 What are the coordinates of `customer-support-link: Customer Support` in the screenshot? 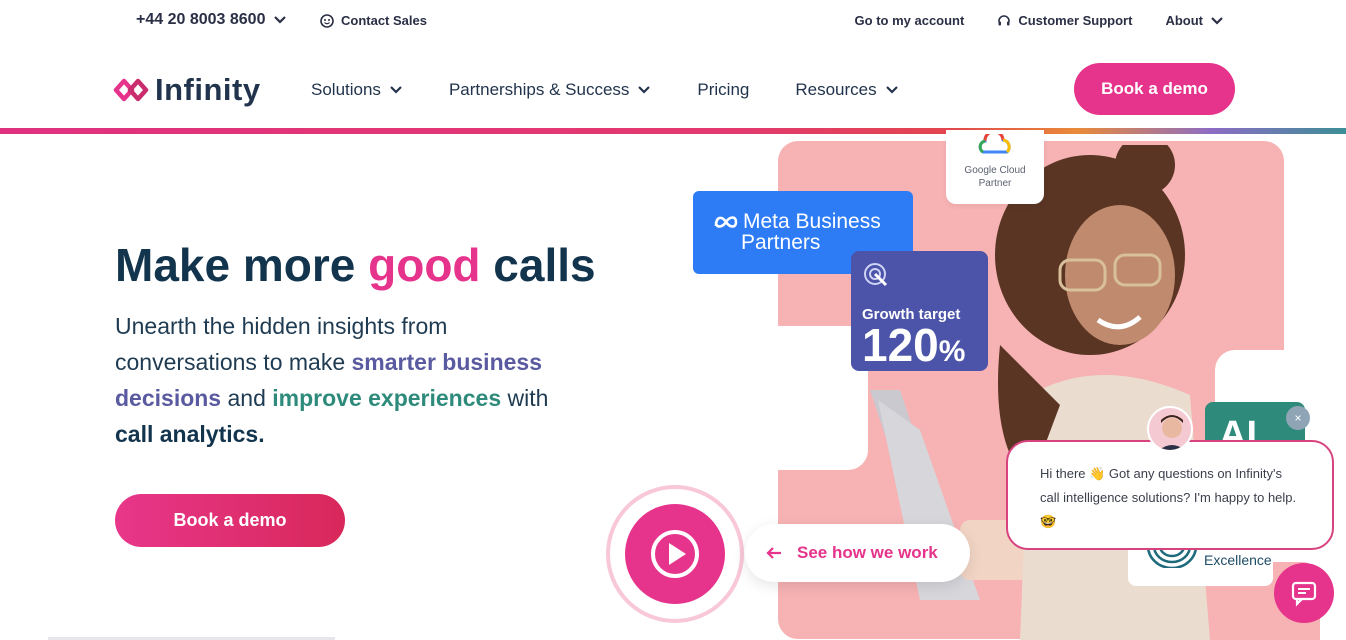 It's located at (1064, 20).